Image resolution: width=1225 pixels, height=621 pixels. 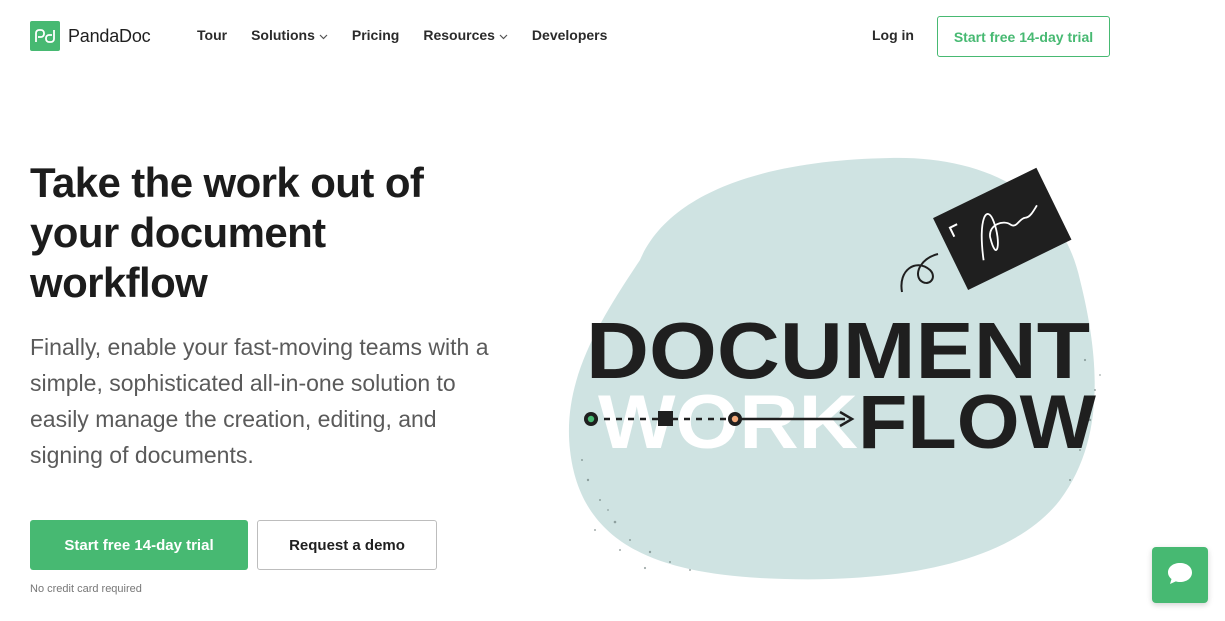 I want to click on nav-label: Developers, so click(x=569, y=35).